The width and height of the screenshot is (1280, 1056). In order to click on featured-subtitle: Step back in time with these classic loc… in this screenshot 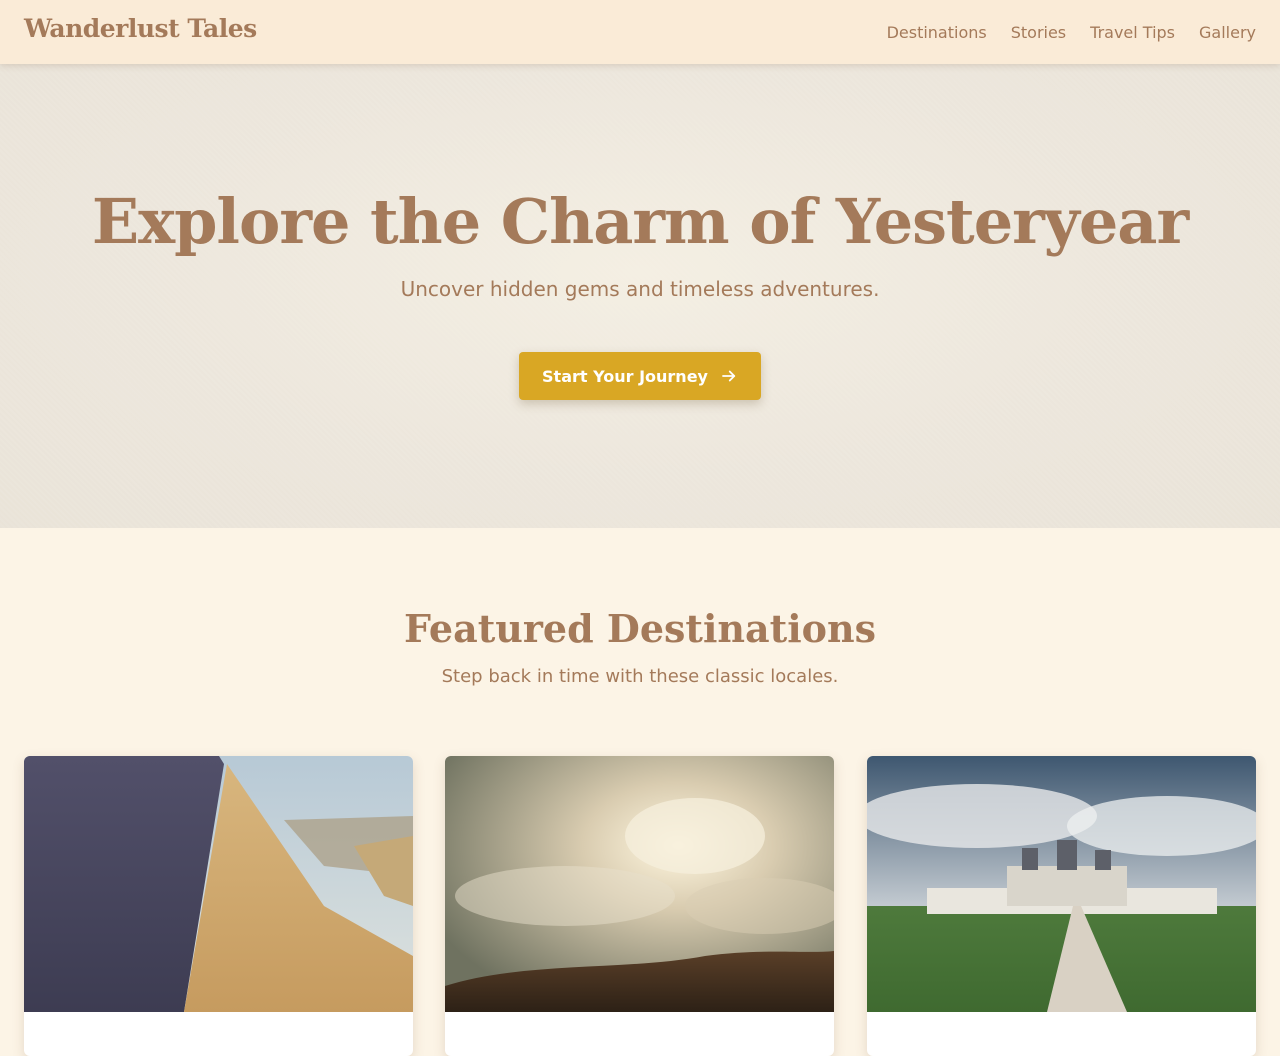, I will do `click(640, 676)`.